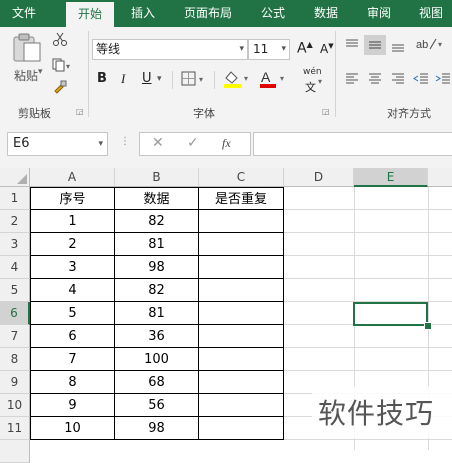 This screenshot has width=452, height=463. I want to click on cell-b-row-5: 82, so click(157, 290).